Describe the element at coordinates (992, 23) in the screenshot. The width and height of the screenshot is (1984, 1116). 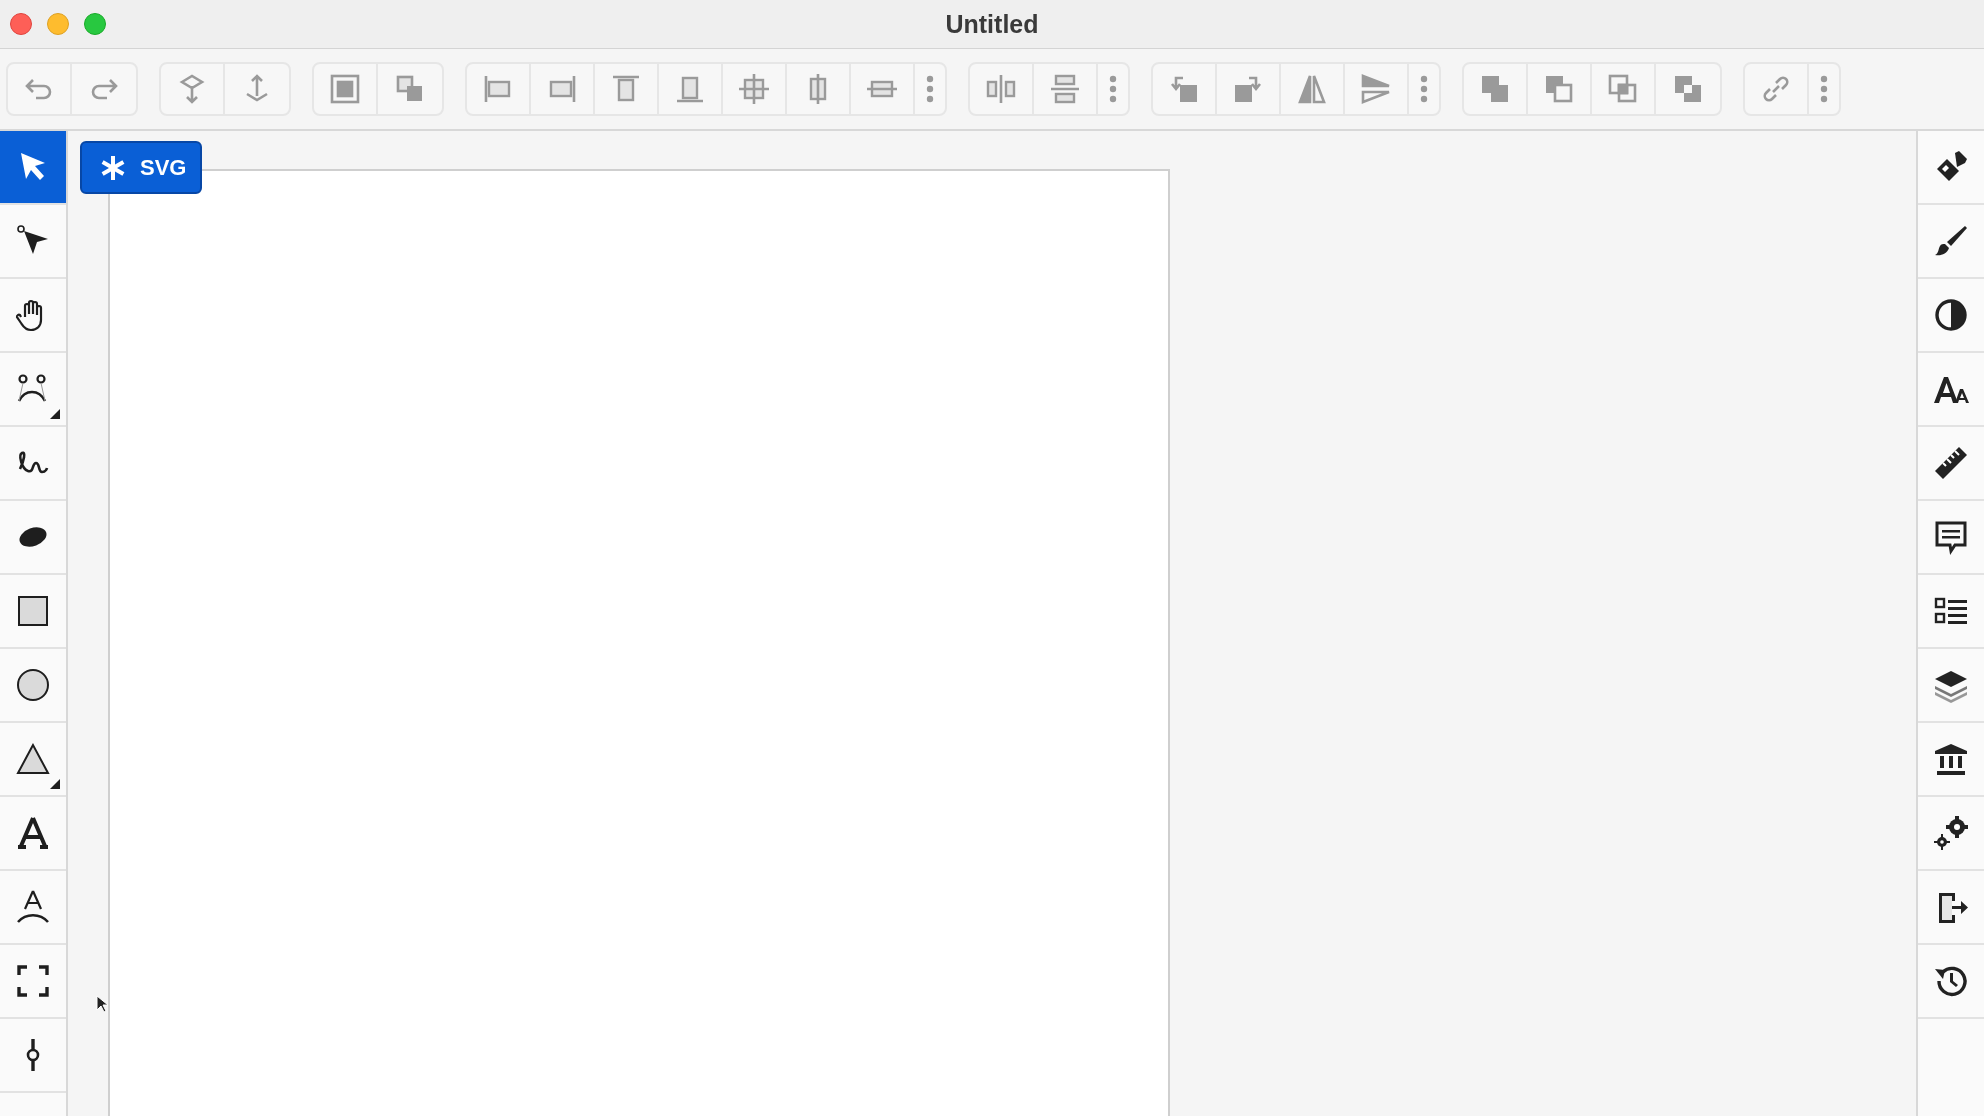
I see `window-title: Untitled` at that location.